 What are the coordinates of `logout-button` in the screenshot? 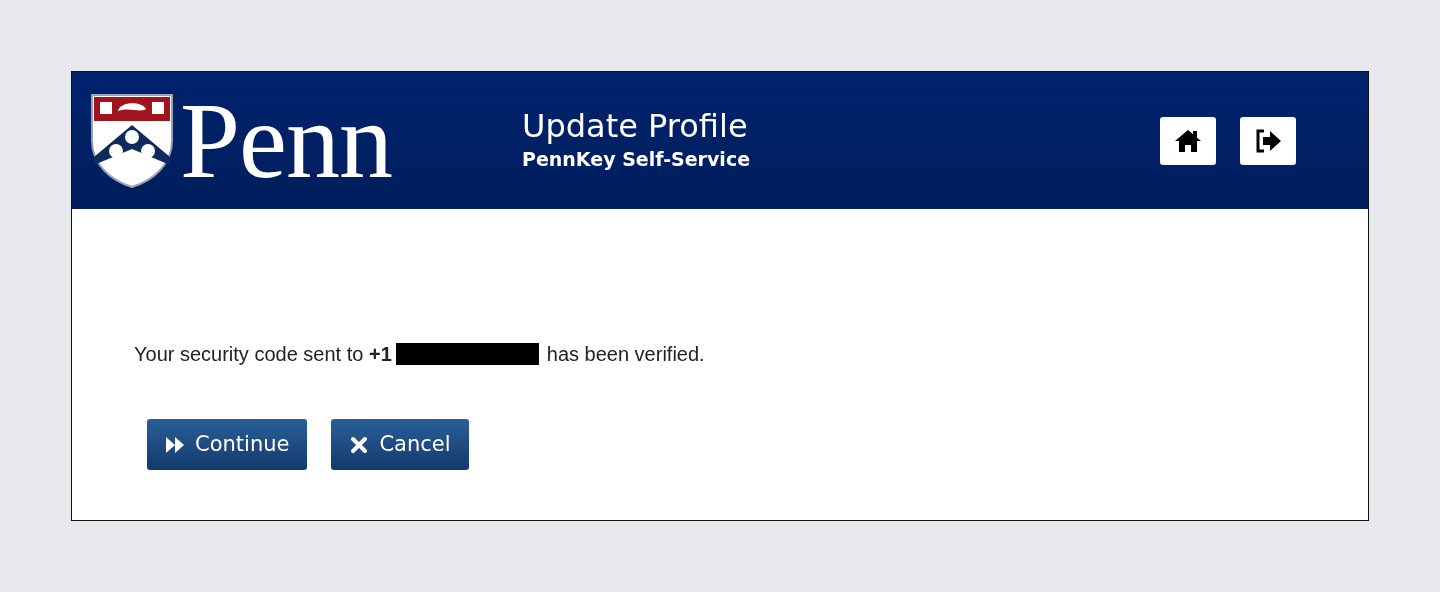 It's located at (1268, 140).